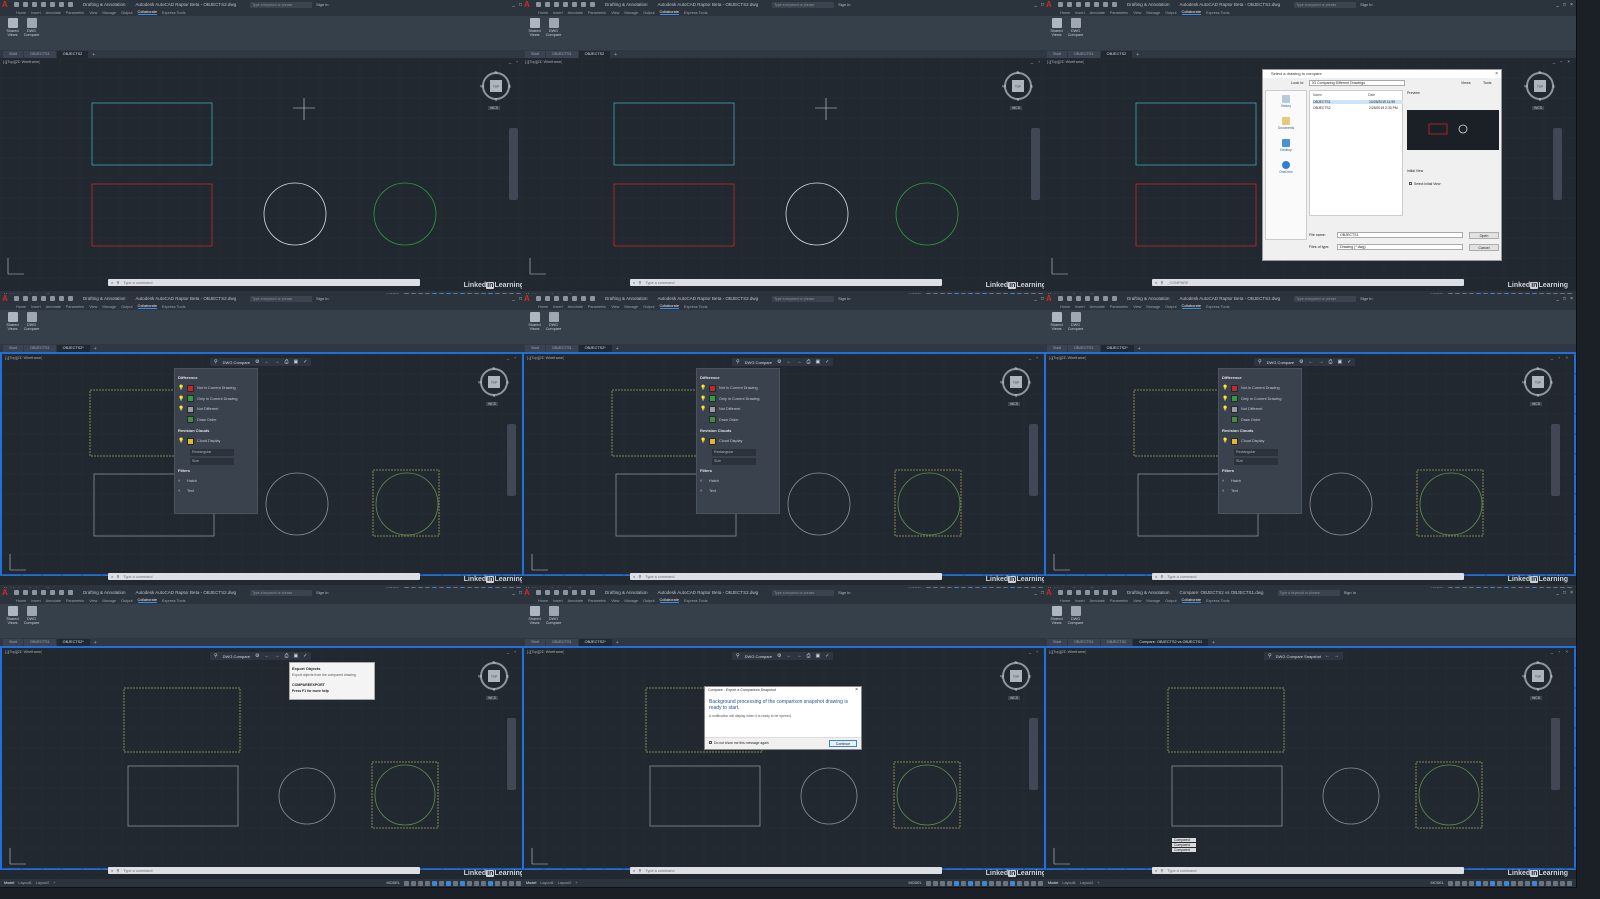  What do you see at coordinates (637, 870) in the screenshot?
I see `command-line-buttons: × ⚲` at bounding box center [637, 870].